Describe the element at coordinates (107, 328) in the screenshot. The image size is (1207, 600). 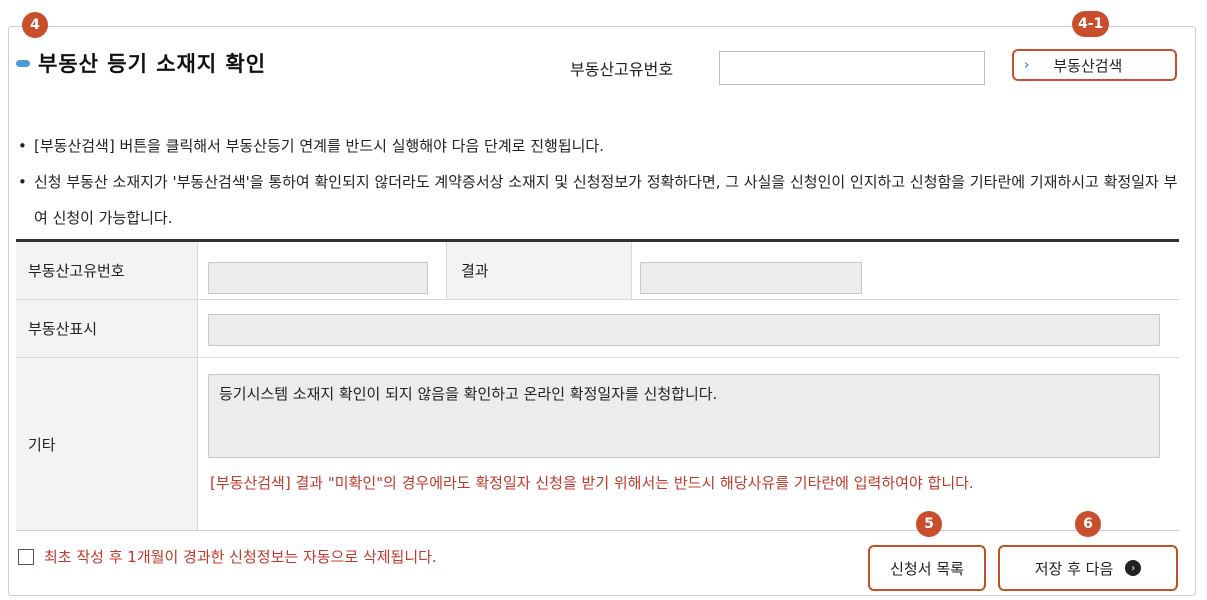
I see `property-display-label: 부동산표시` at that location.